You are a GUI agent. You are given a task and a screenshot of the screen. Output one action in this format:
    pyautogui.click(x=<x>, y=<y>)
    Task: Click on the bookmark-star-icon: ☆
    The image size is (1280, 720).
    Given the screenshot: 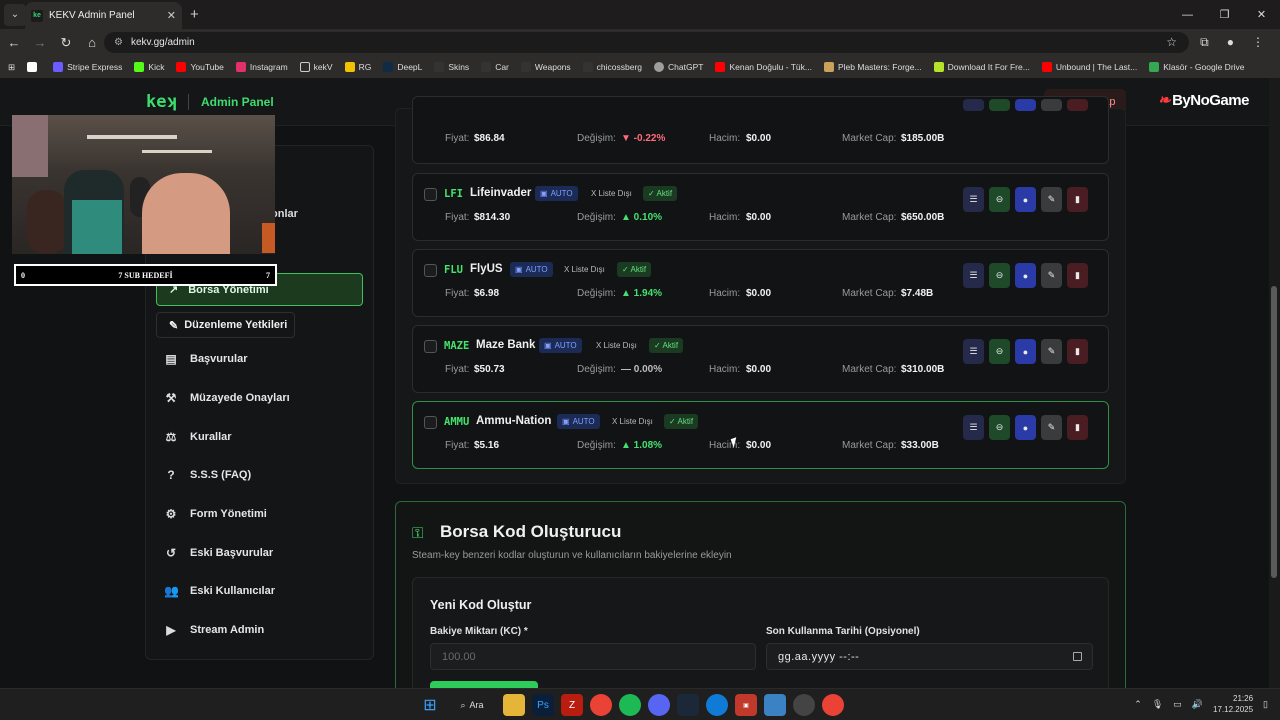 What is the action you would take?
    pyautogui.click(x=1171, y=42)
    